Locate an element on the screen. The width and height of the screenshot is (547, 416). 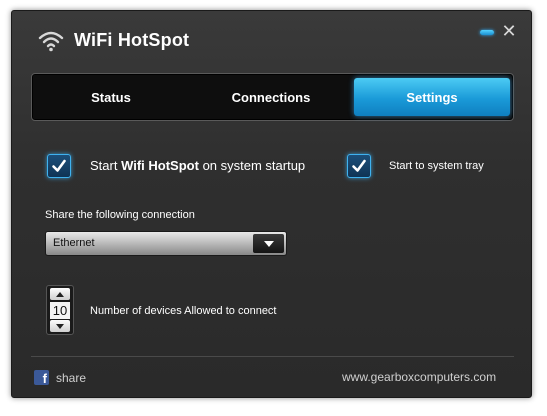
chevron-down-icon is located at coordinates (268, 243).